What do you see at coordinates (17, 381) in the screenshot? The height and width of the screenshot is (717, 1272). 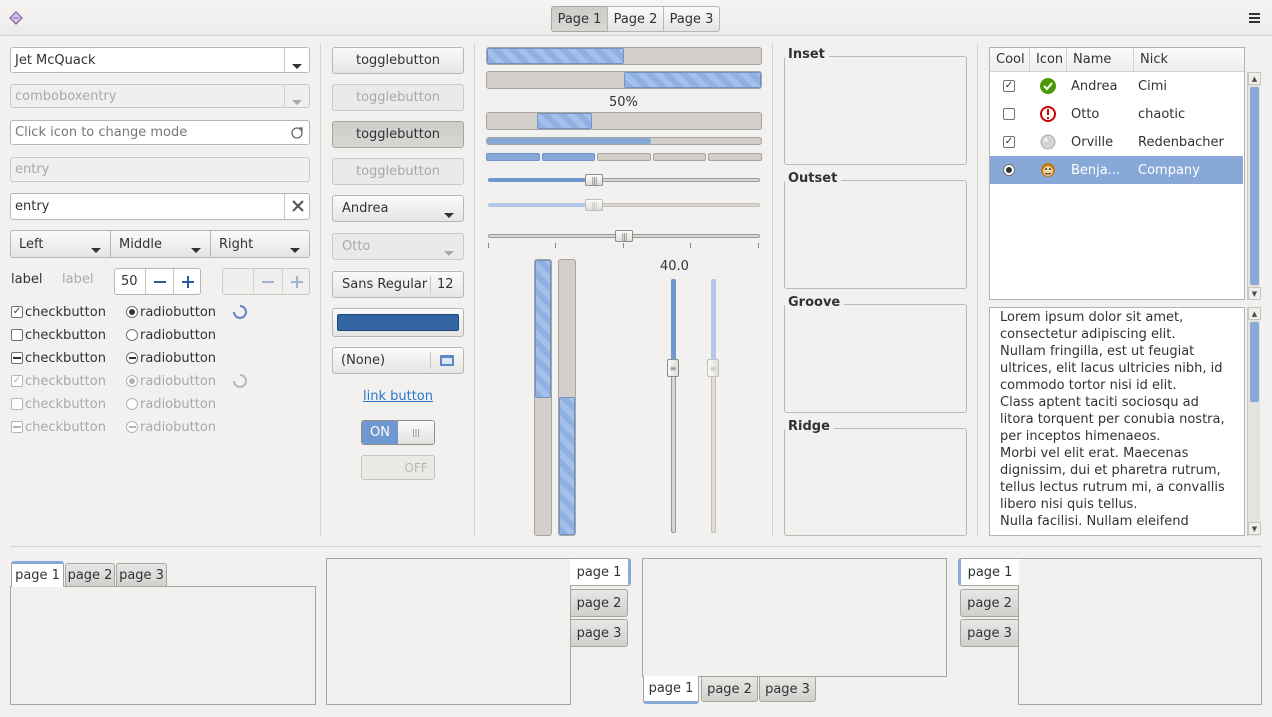 I see `checkbox-box: ✓` at bounding box center [17, 381].